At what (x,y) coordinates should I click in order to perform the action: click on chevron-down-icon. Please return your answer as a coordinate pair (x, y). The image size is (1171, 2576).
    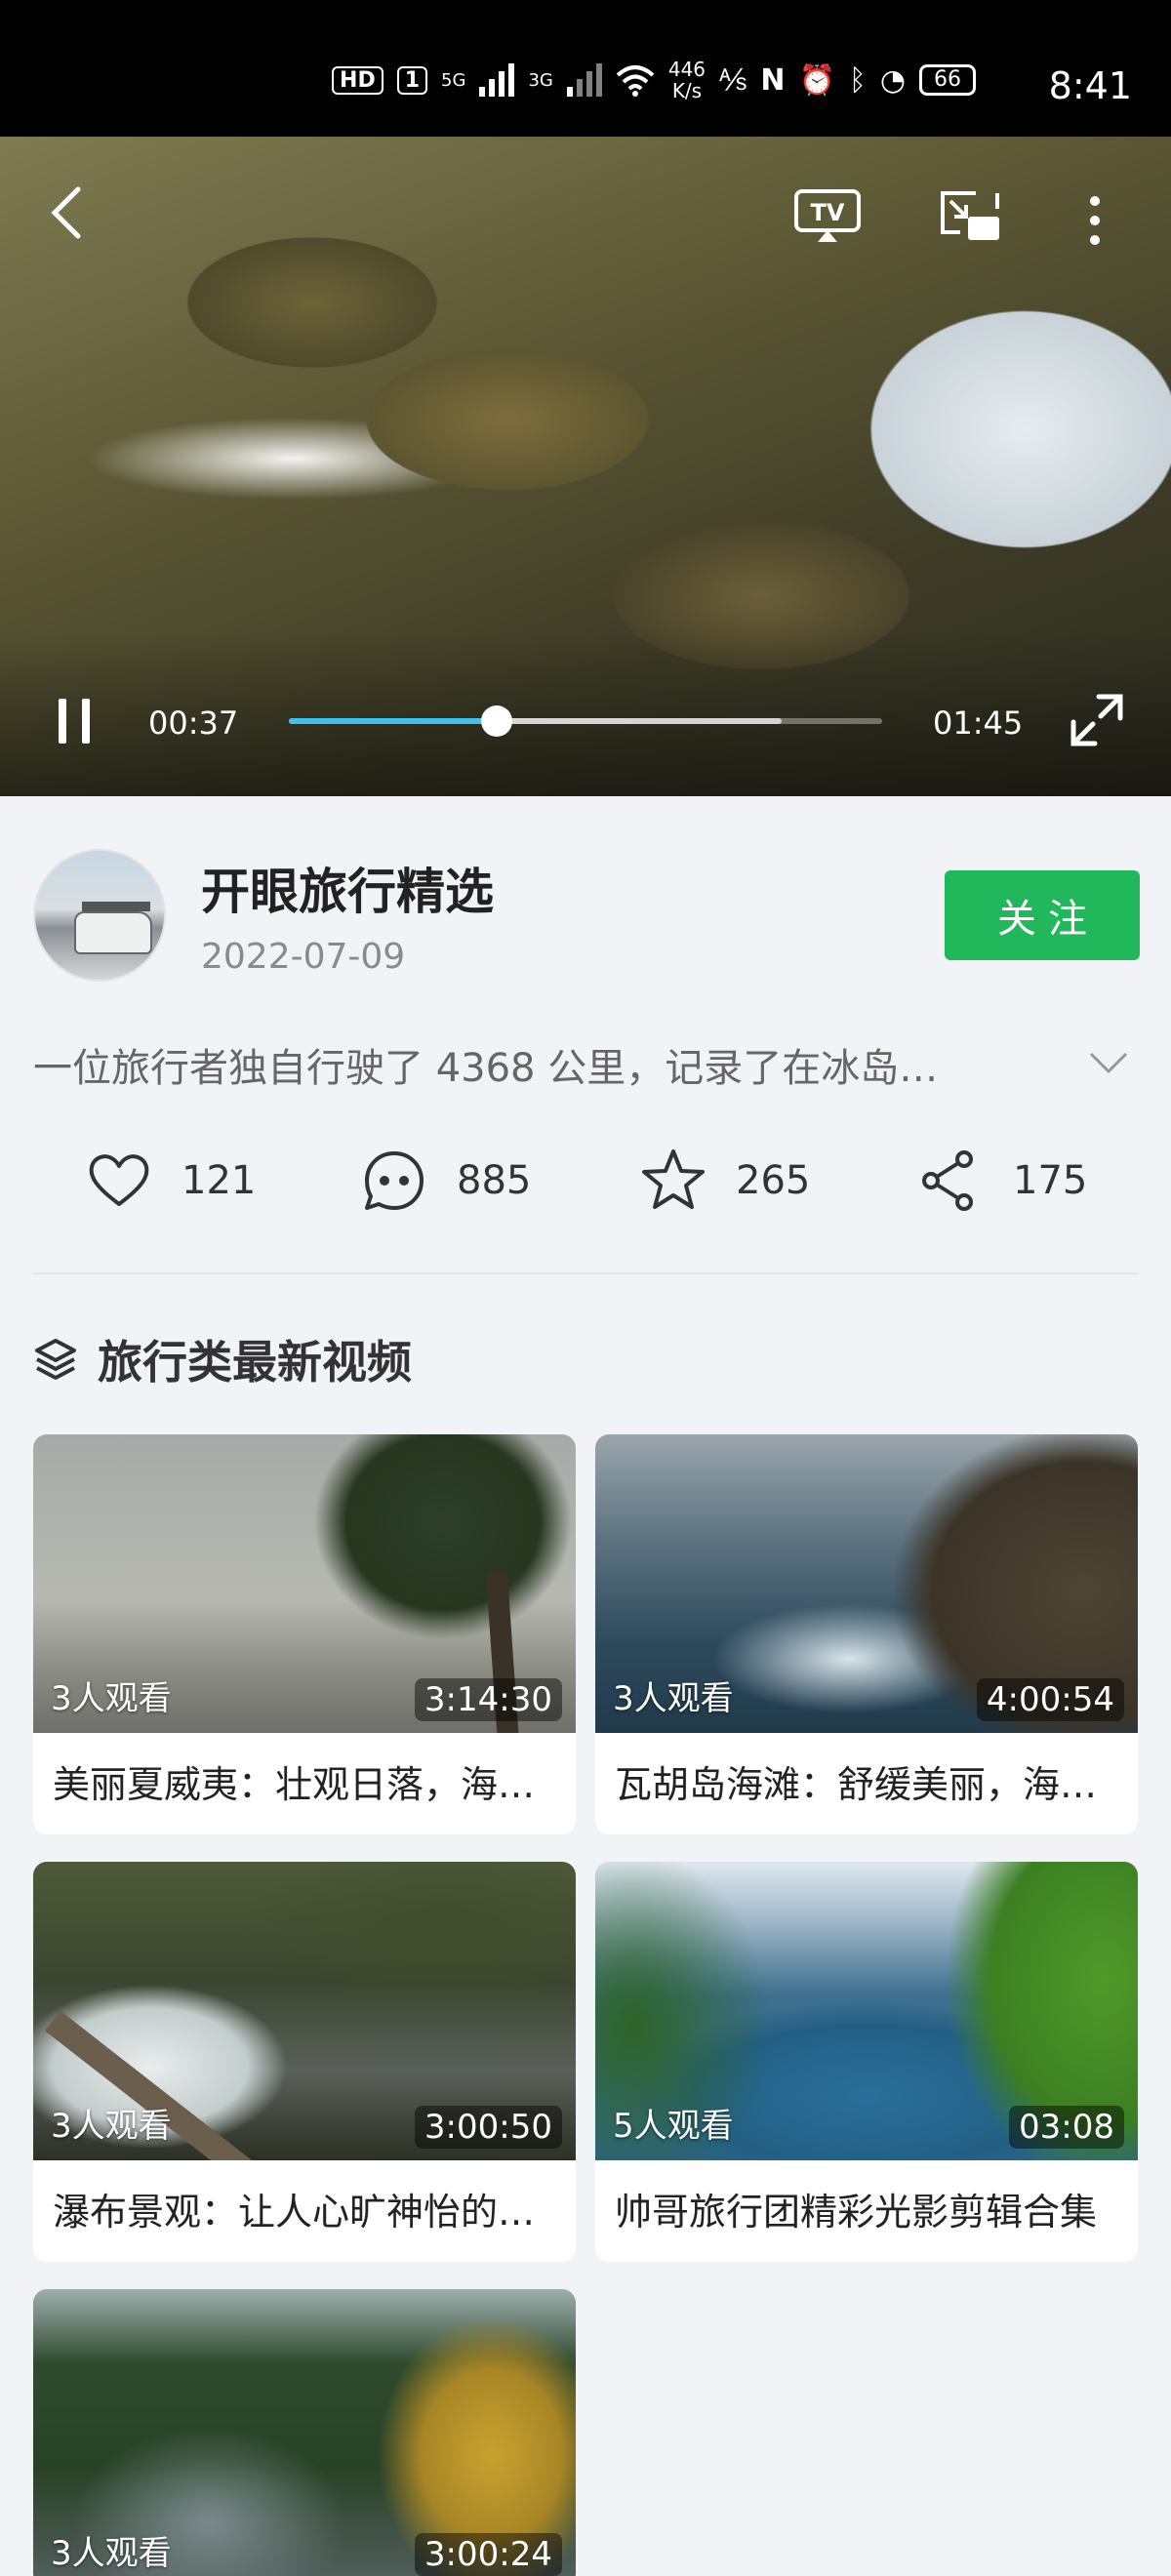
    Looking at the image, I should click on (1108, 1062).